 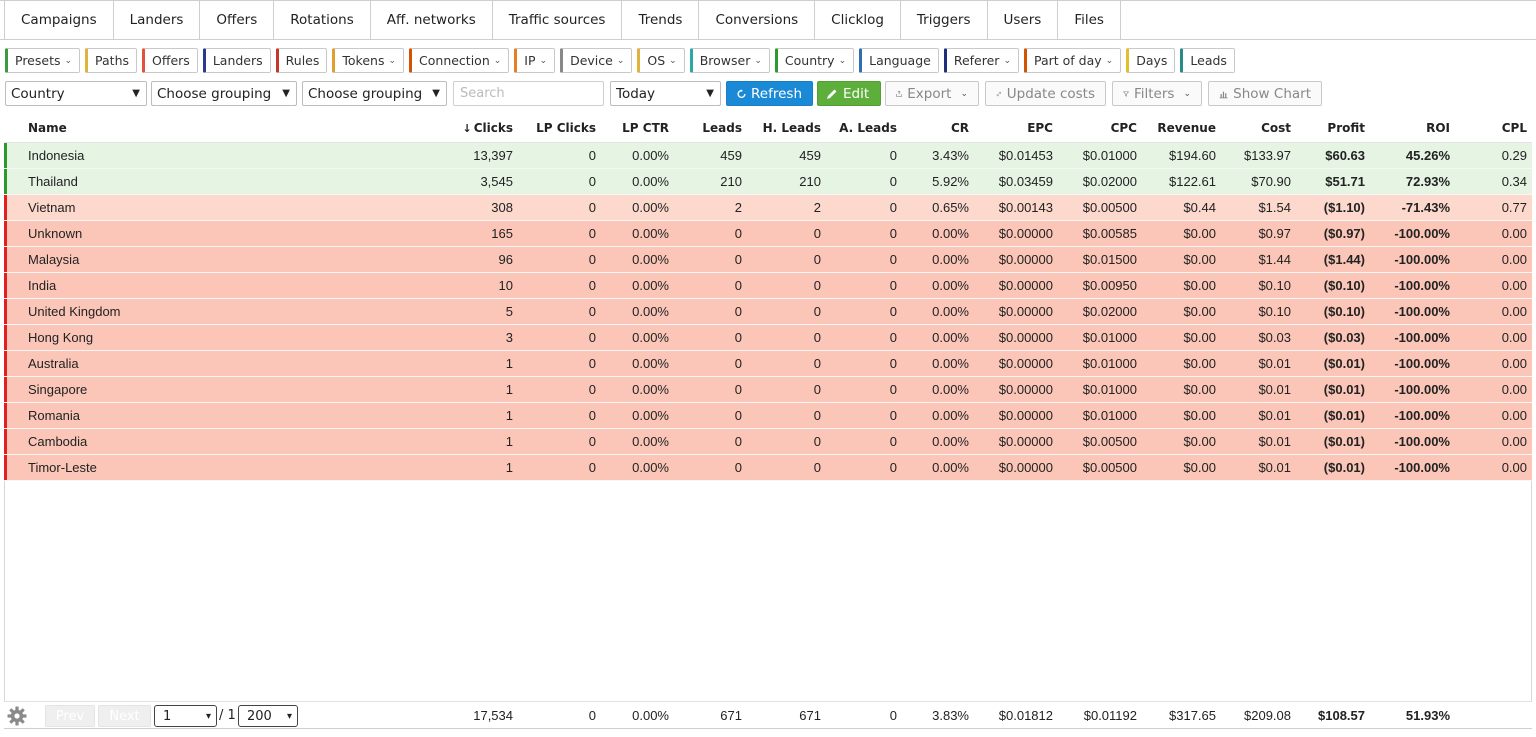 What do you see at coordinates (43, 60) in the screenshot?
I see `filter-button-presets: Presets ⌄` at bounding box center [43, 60].